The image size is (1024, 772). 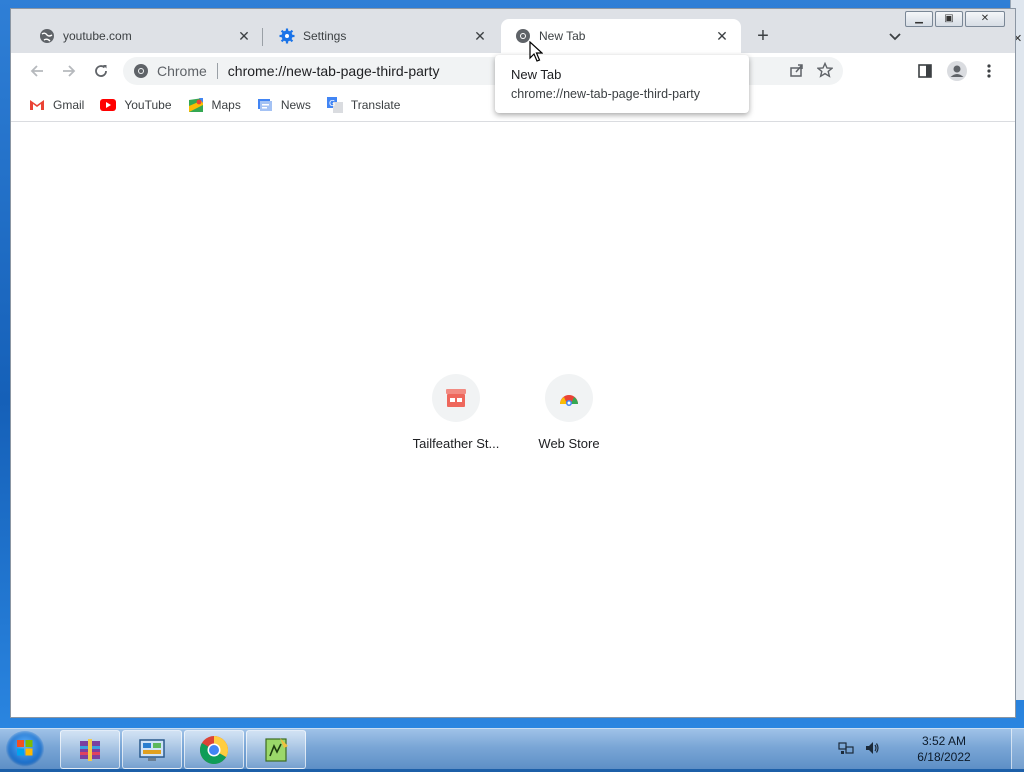 I want to click on side-panel-button, so click(x=925, y=71).